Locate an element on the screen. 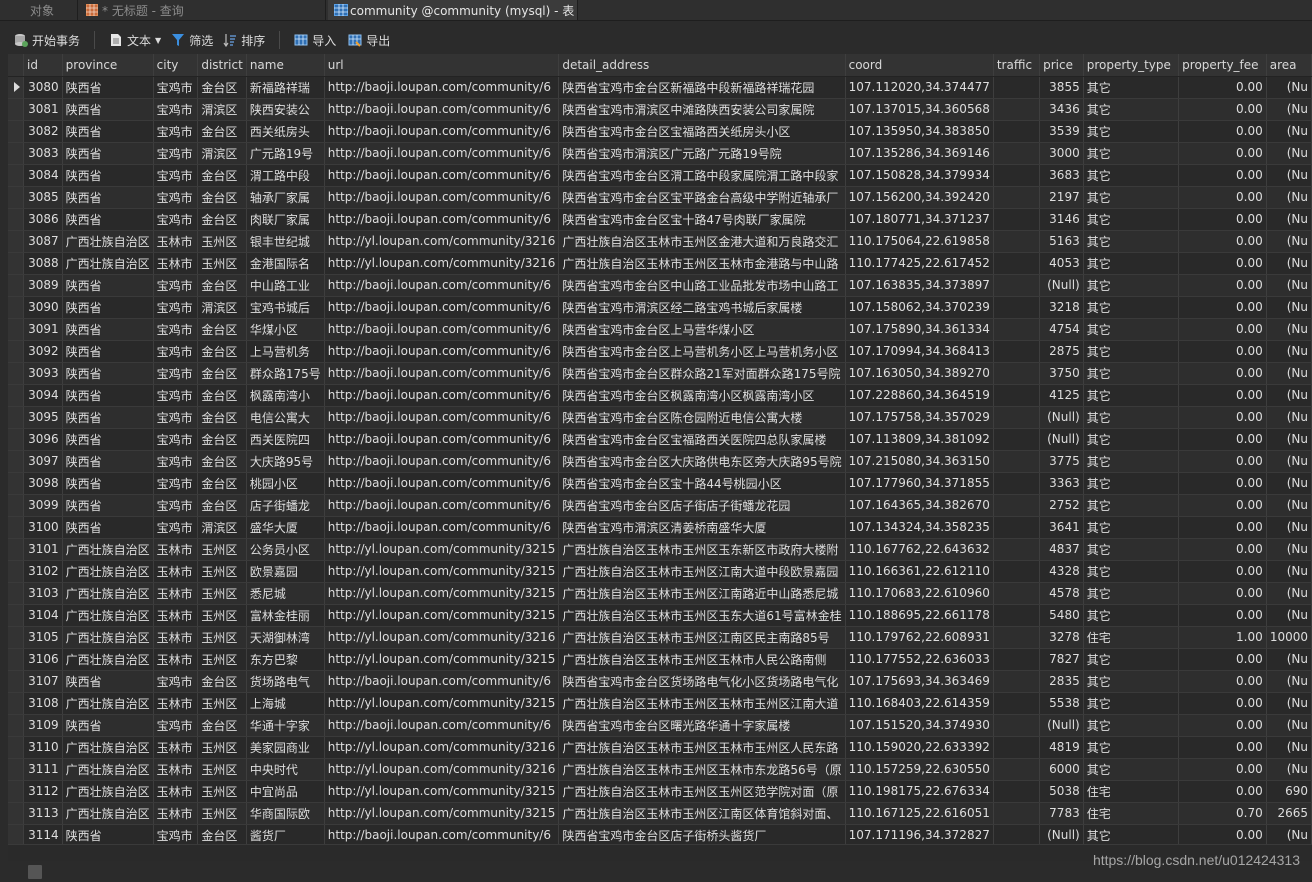 This screenshot has width=1312, height=882. cell-coord: 107.158062,34.370239 is located at coordinates (919, 307).